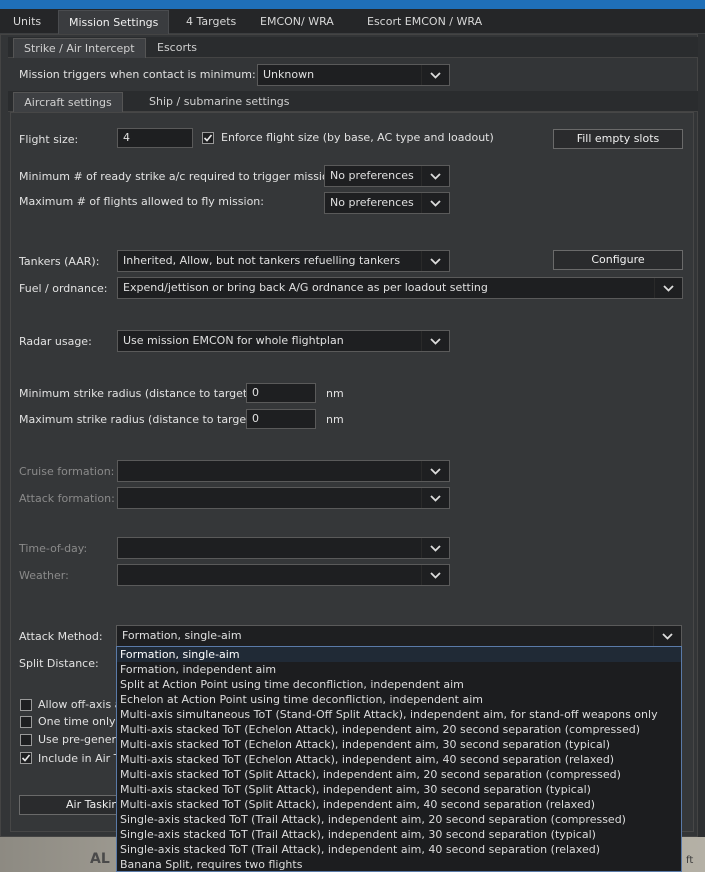  I want to click on enforce-flight-size-checkbox, so click(208, 138).